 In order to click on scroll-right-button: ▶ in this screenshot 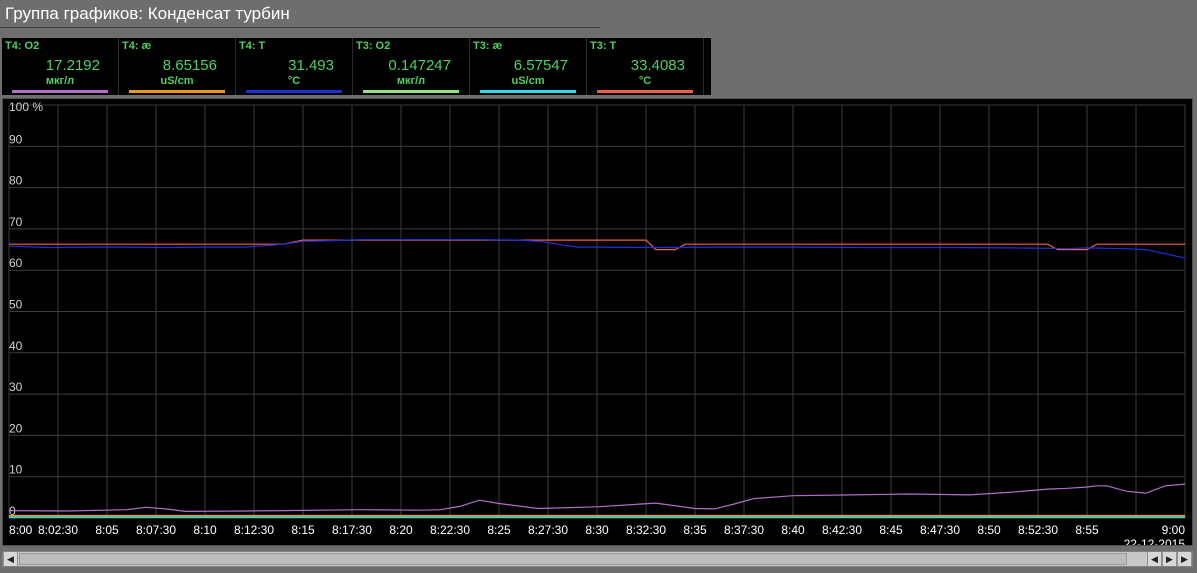, I will do `click(1169, 559)`.